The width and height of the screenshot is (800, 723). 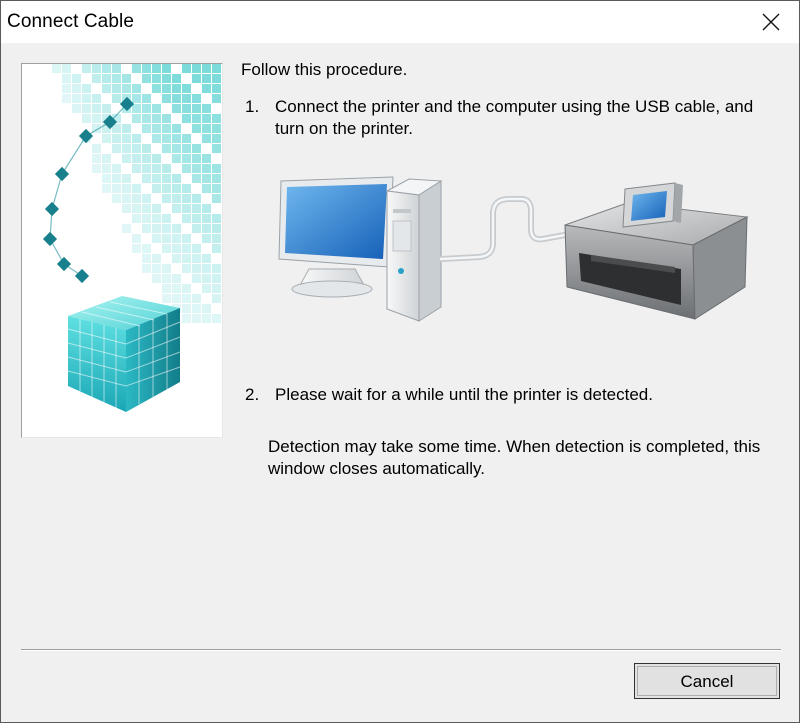 What do you see at coordinates (360, 249) in the screenshot?
I see `desktop-computer-icon` at bounding box center [360, 249].